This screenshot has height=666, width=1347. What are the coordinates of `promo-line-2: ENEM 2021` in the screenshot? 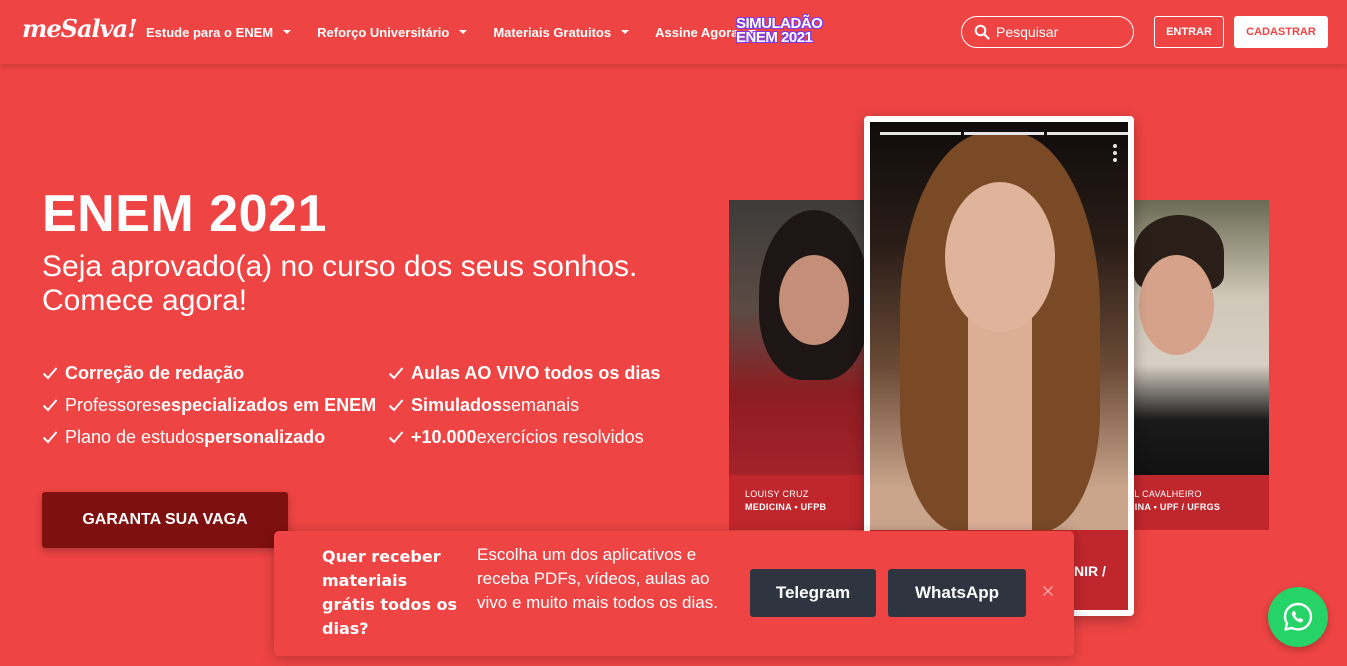 It's located at (774, 37).